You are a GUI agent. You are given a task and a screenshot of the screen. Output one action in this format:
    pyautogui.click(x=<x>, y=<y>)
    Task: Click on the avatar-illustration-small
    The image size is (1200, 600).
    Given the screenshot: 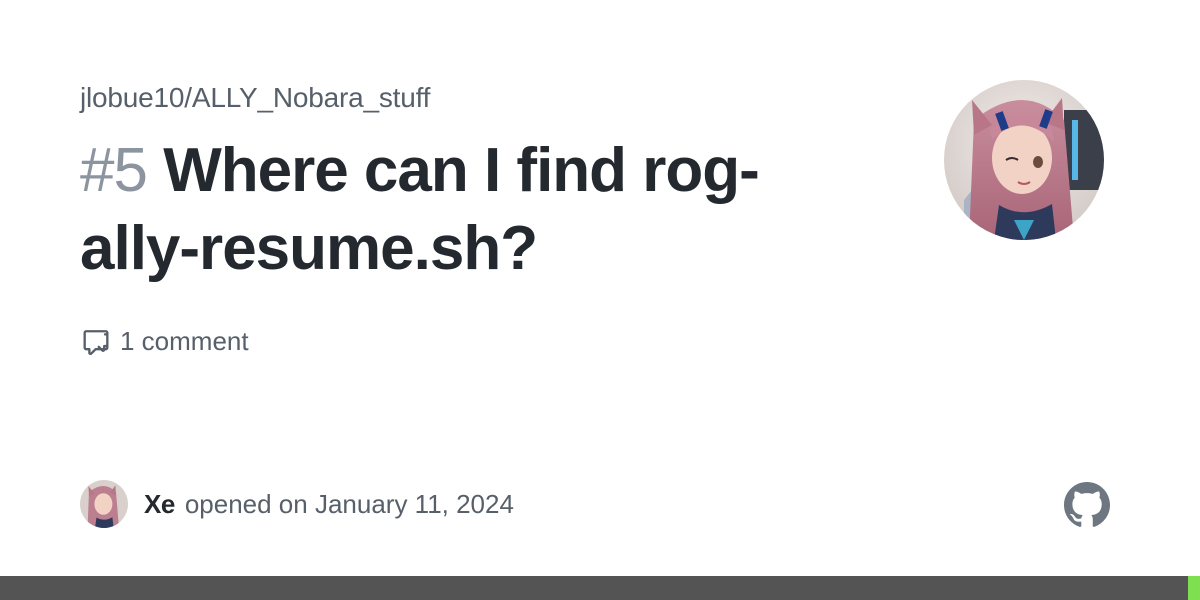 What is the action you would take?
    pyautogui.click(x=104, y=504)
    